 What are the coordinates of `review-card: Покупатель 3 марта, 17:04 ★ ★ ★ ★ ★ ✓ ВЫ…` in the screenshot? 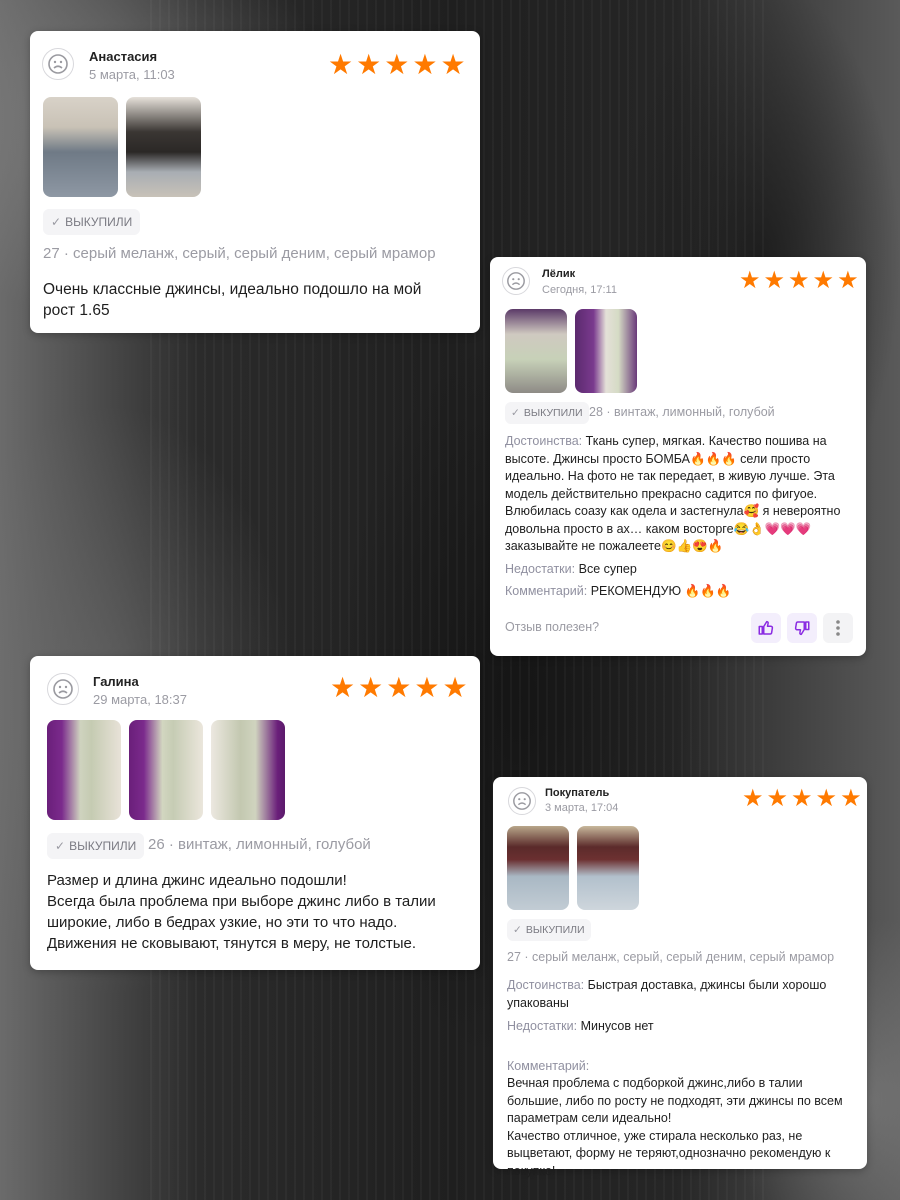 It's located at (680, 977).